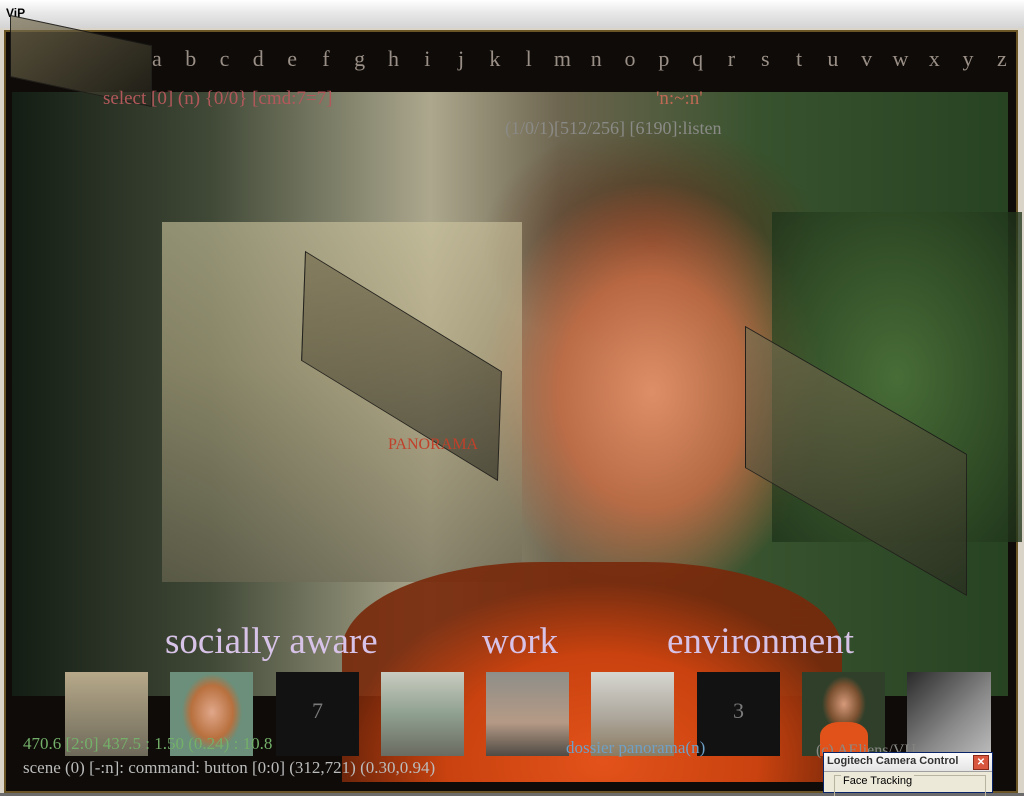  What do you see at coordinates (292, 61) in the screenshot?
I see `letter-e: e` at bounding box center [292, 61].